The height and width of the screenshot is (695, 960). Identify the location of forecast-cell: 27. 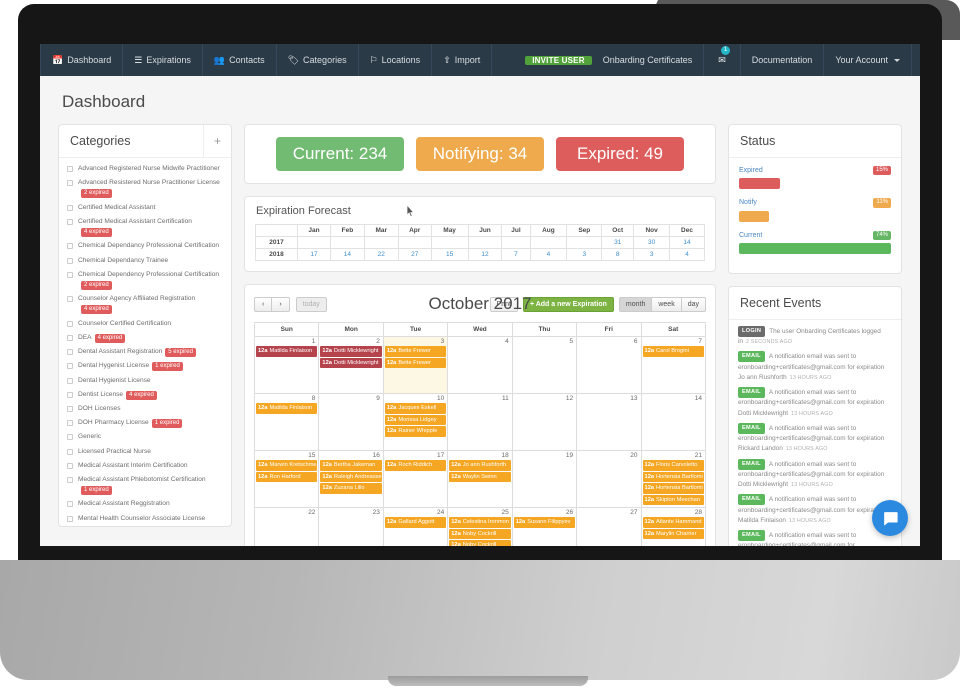
(414, 254).